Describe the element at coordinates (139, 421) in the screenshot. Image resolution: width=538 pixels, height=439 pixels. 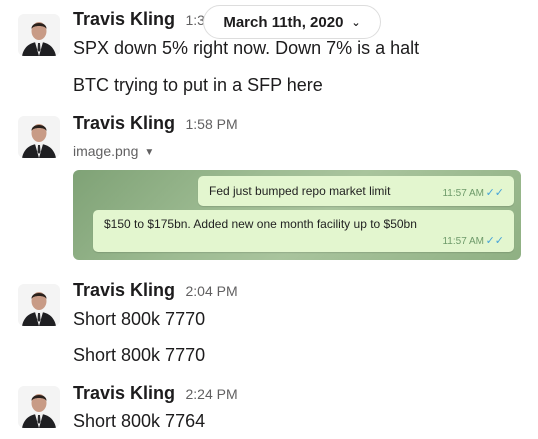
I see `message-text: Short 800k 7764` at that location.